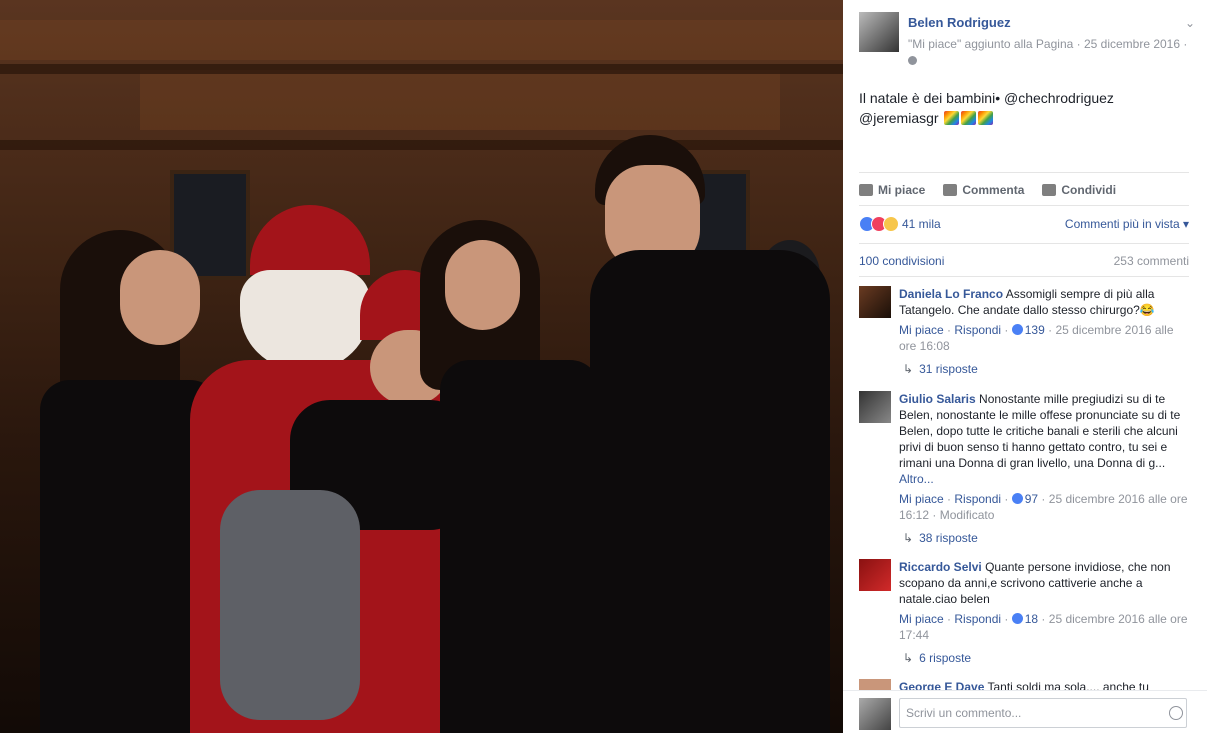  I want to click on child-legs, so click(290, 605).